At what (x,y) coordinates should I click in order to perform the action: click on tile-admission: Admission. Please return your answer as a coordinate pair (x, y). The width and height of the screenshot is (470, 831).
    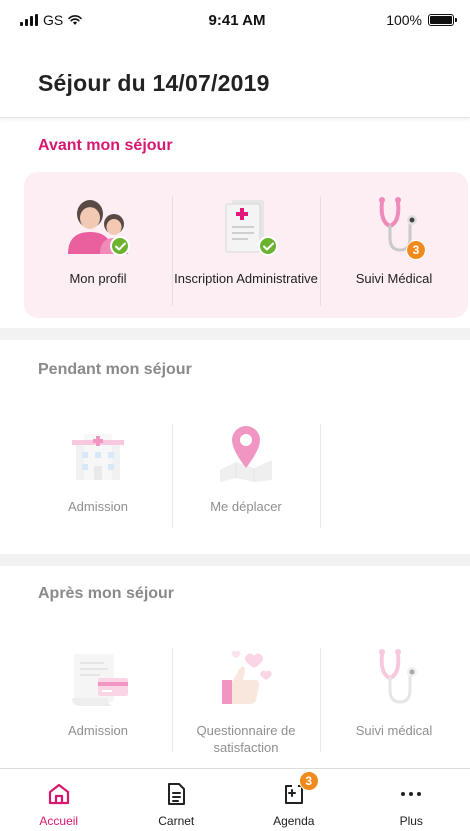
    Looking at the image, I should click on (98, 470).